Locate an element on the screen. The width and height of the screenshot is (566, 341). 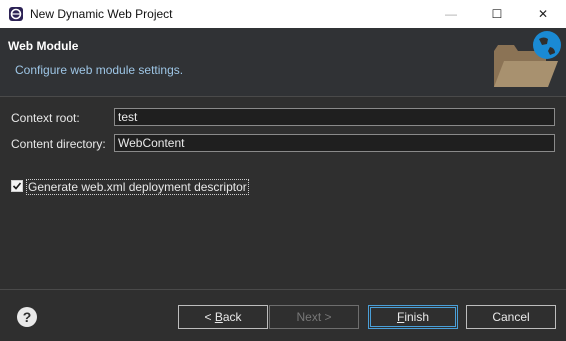
window-title: New Dynamic Web Project is located at coordinates (101, 14).